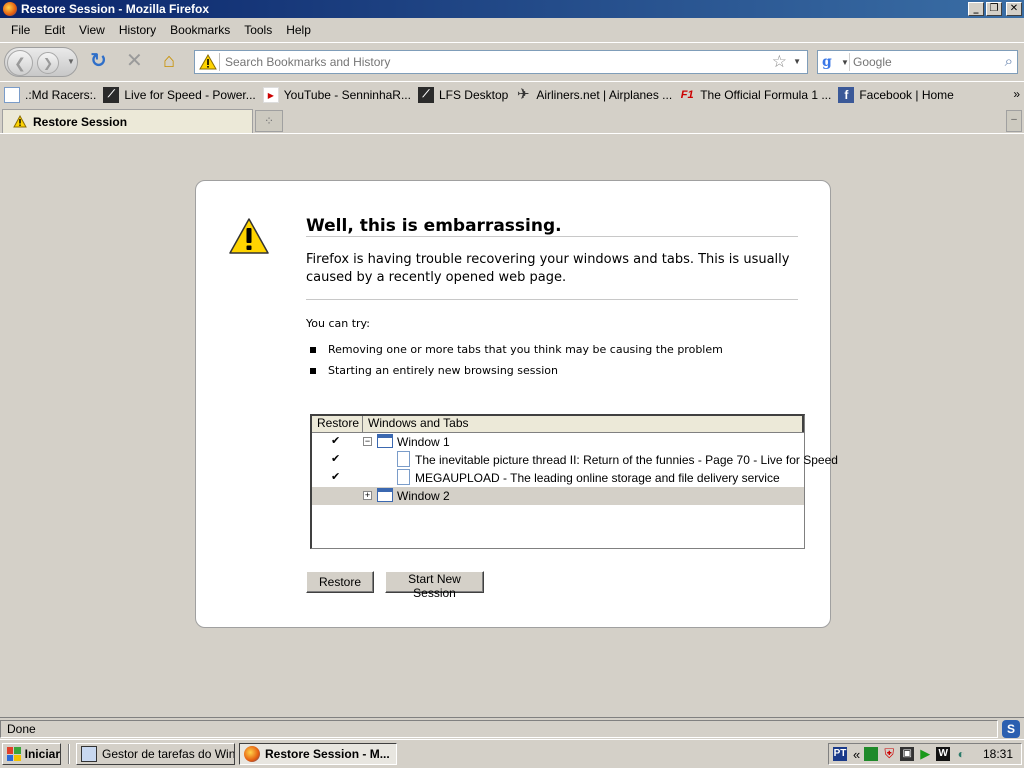  What do you see at coordinates (48, 63) in the screenshot?
I see `forward-button: ❯` at bounding box center [48, 63].